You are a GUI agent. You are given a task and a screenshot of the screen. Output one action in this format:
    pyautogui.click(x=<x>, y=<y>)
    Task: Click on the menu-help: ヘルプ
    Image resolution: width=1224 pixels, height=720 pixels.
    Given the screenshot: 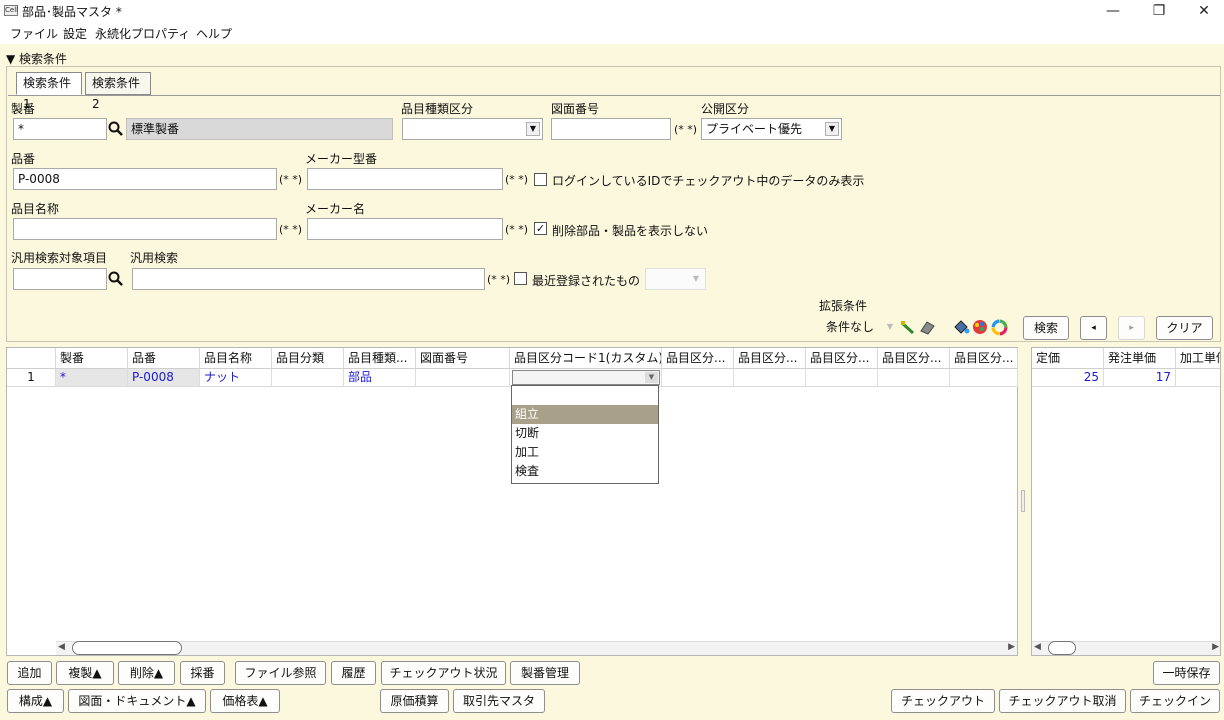 What is the action you would take?
    pyautogui.click(x=214, y=33)
    